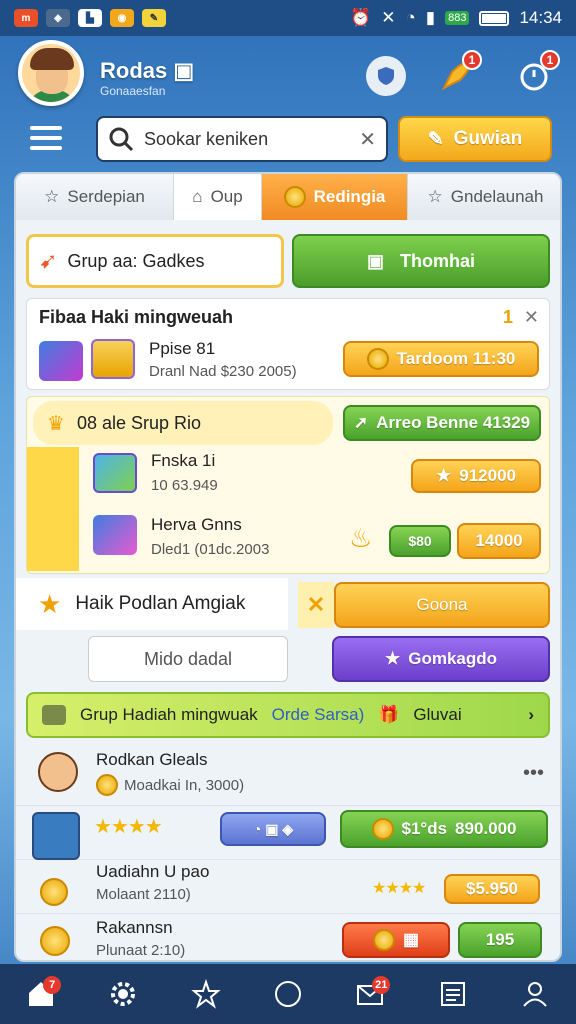  Describe the element at coordinates (46, 139) in the screenshot. I see `menu-icon` at that location.